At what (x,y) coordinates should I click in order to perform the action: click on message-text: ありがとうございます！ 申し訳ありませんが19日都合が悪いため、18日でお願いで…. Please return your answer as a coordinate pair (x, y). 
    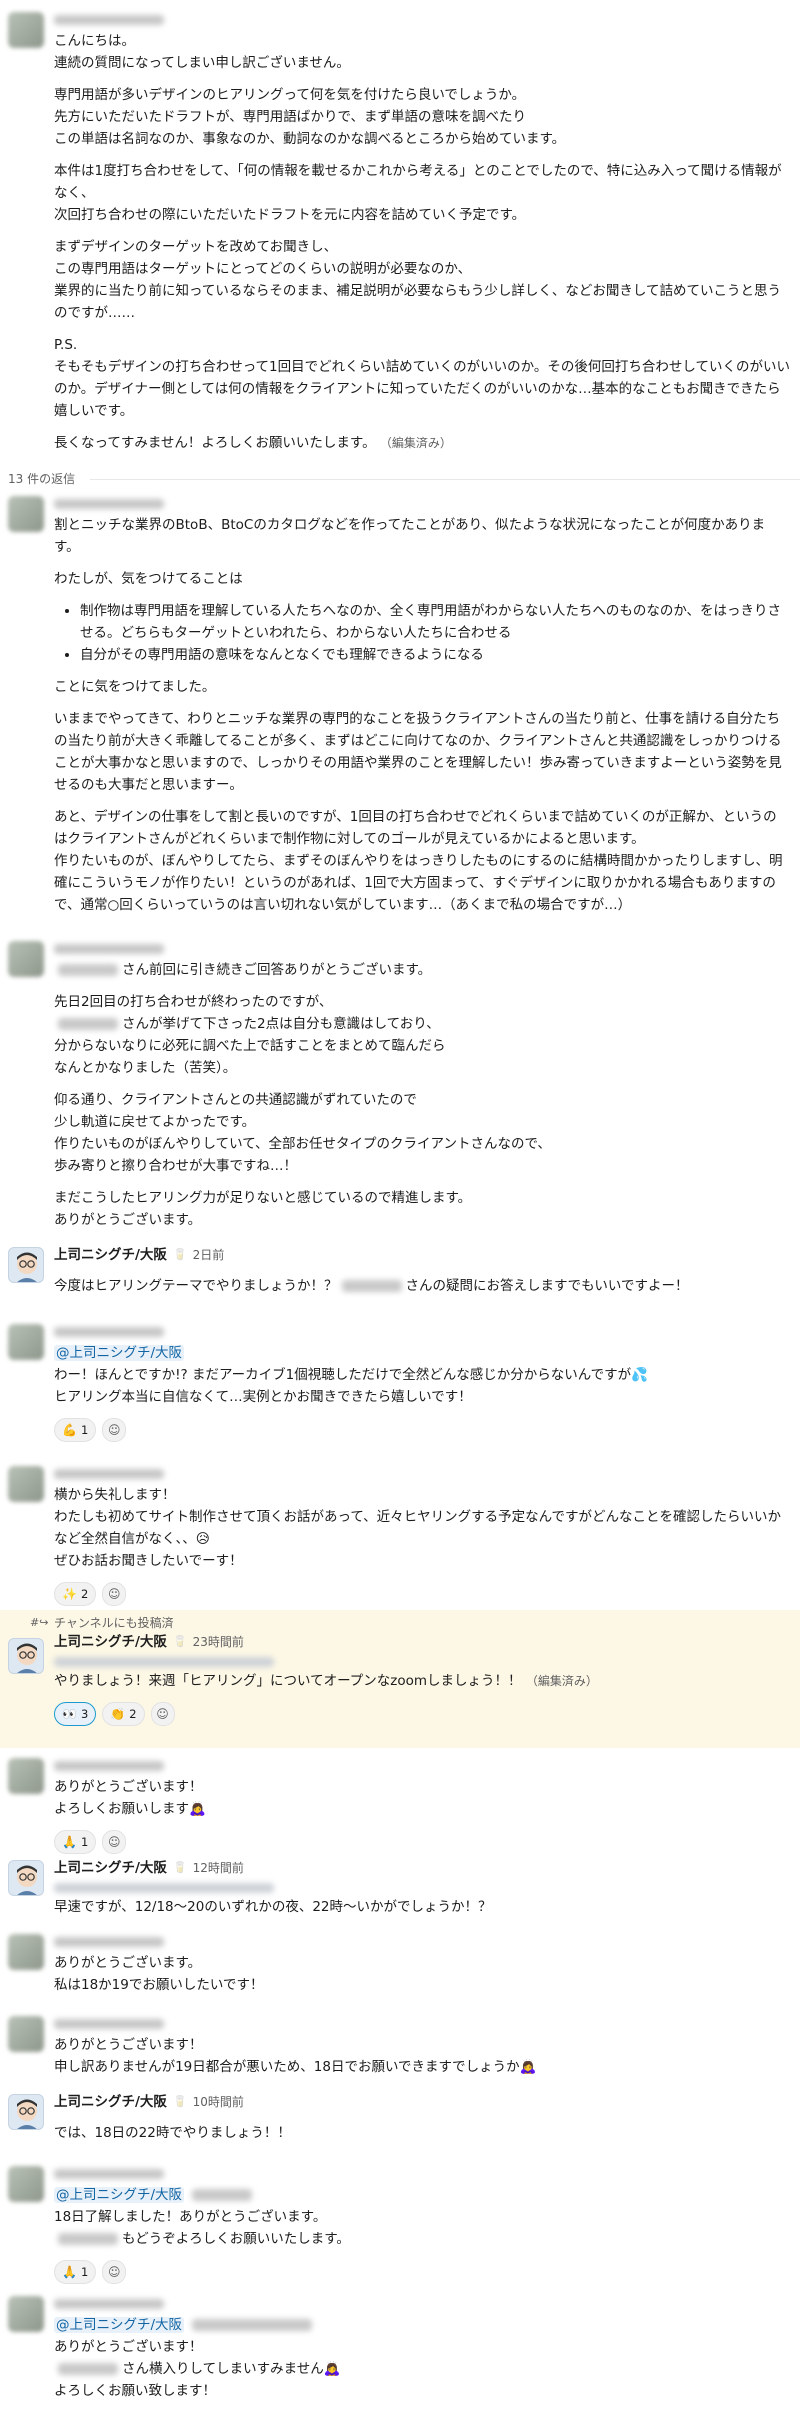
    Looking at the image, I should click on (295, 2056).